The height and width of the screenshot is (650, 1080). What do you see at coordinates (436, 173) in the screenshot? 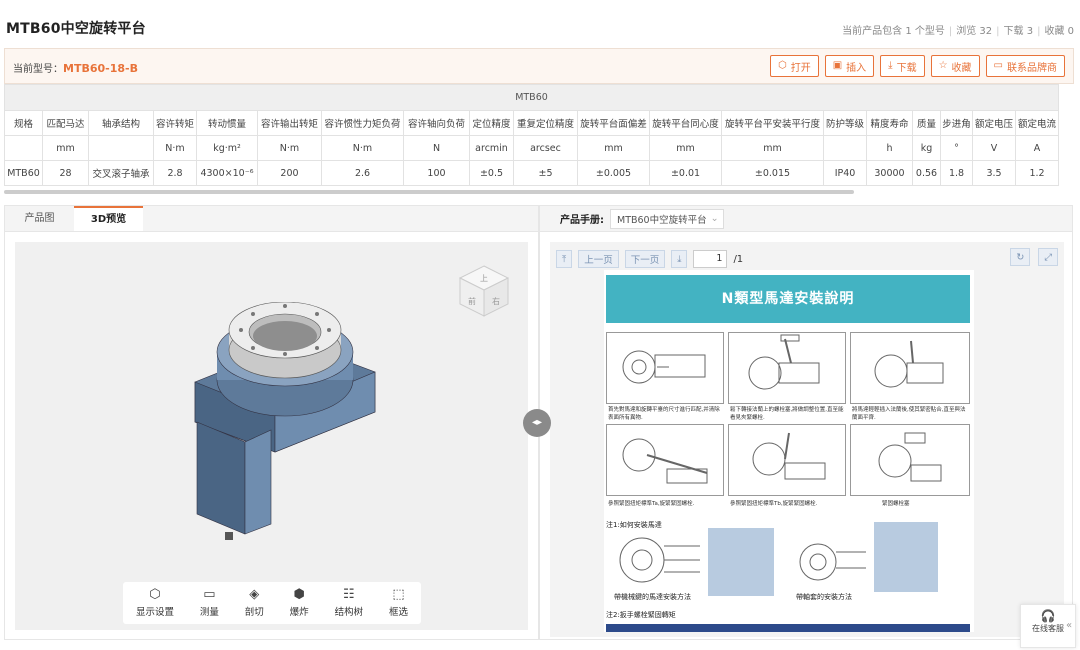
I see `spec-value-cell: 100` at bounding box center [436, 173].